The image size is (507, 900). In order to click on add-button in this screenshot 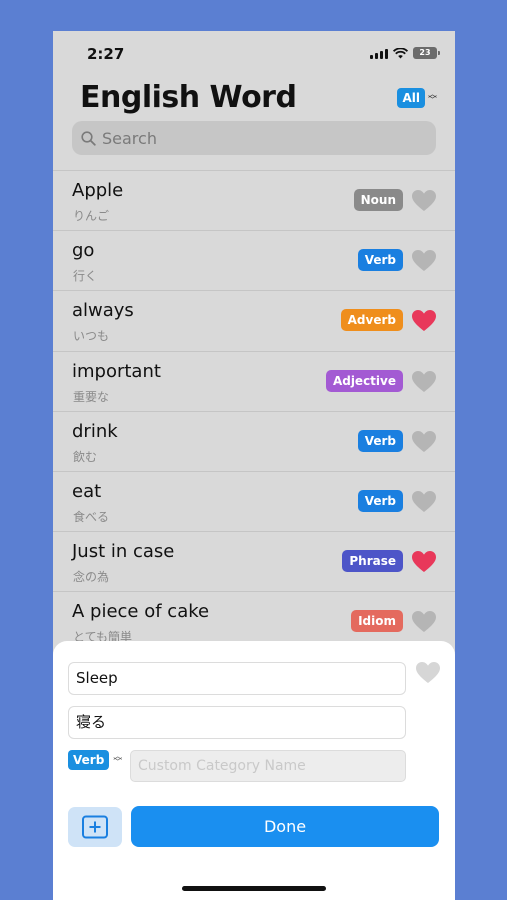, I will do `click(95, 827)`.